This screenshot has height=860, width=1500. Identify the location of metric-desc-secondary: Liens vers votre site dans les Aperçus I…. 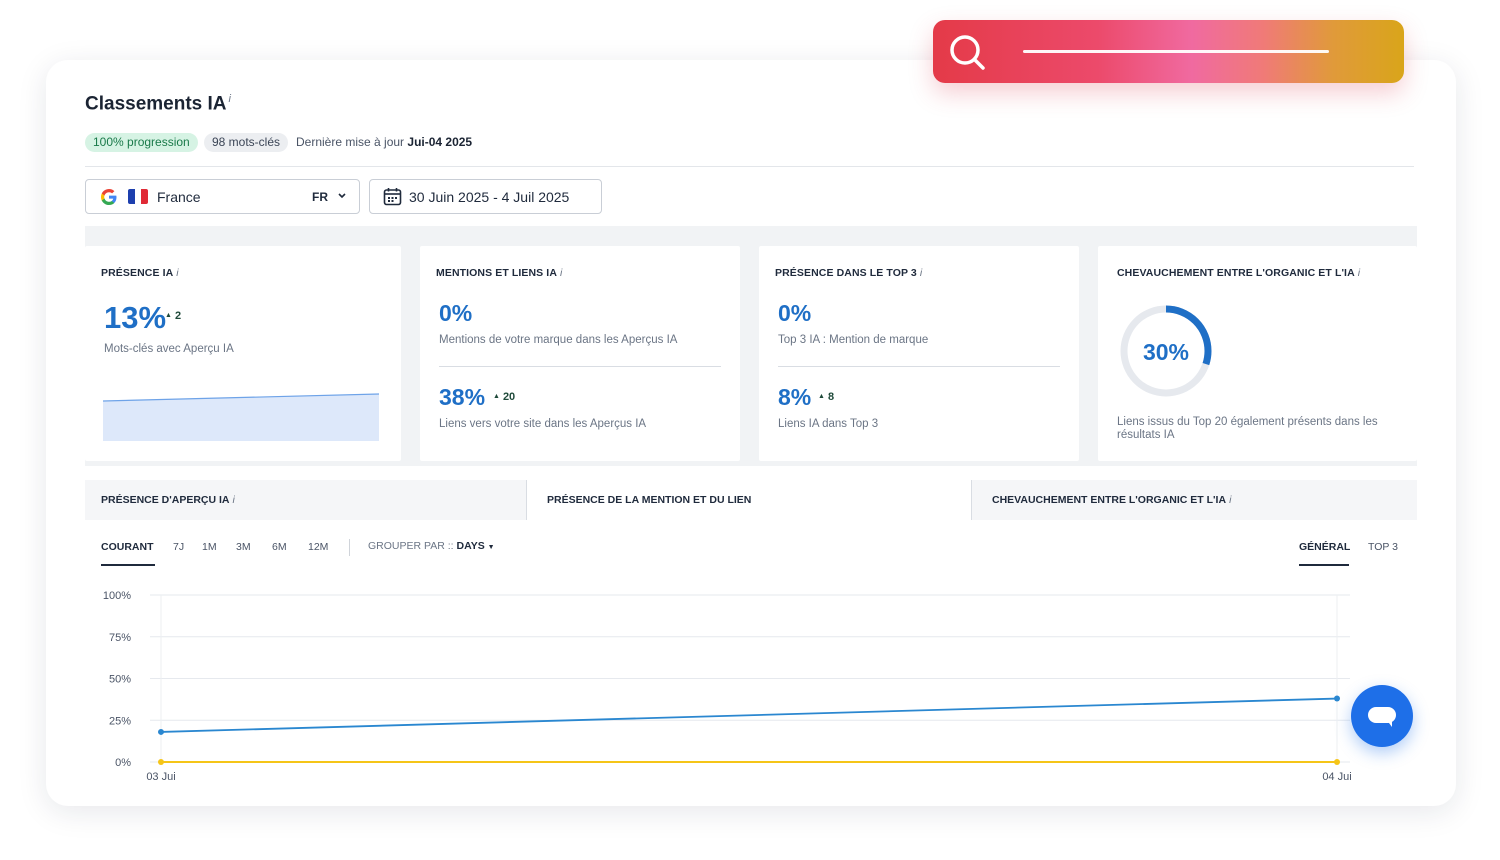
(543, 424).